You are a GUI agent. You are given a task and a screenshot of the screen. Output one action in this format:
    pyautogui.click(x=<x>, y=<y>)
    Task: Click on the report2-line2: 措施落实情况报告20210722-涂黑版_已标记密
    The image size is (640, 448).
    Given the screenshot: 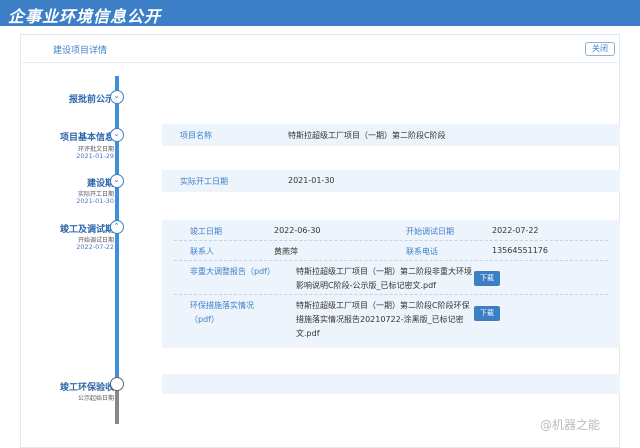 What is the action you would take?
    pyautogui.click(x=380, y=319)
    